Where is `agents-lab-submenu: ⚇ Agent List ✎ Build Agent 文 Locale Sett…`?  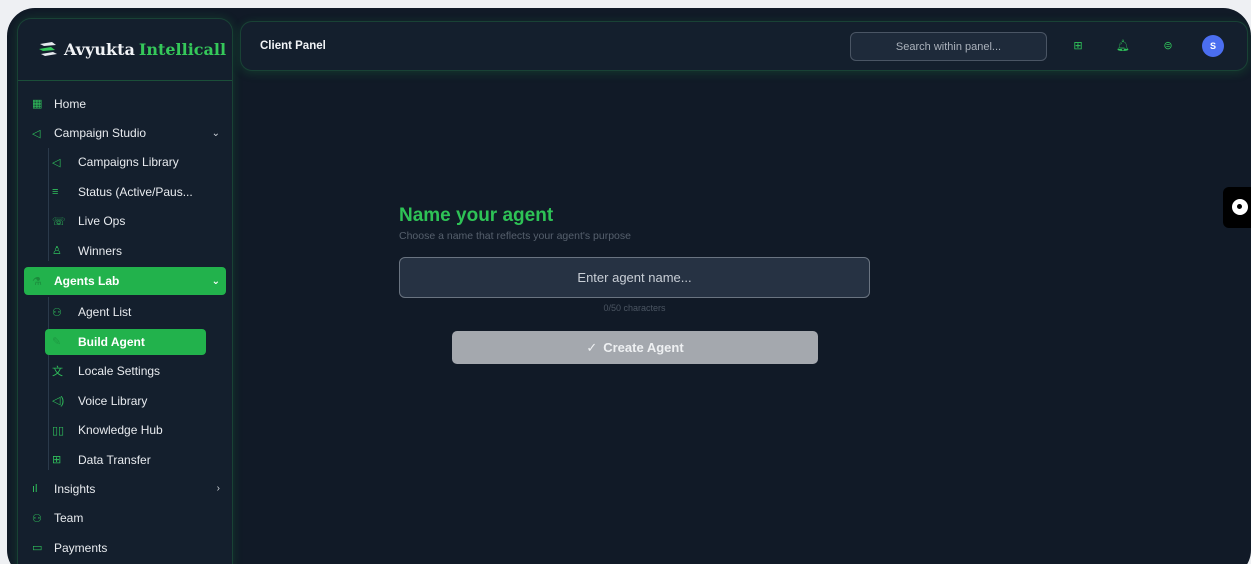 agents-lab-submenu: ⚇ Agent List ✎ Build Agent 文 Locale Sett… is located at coordinates (125, 385).